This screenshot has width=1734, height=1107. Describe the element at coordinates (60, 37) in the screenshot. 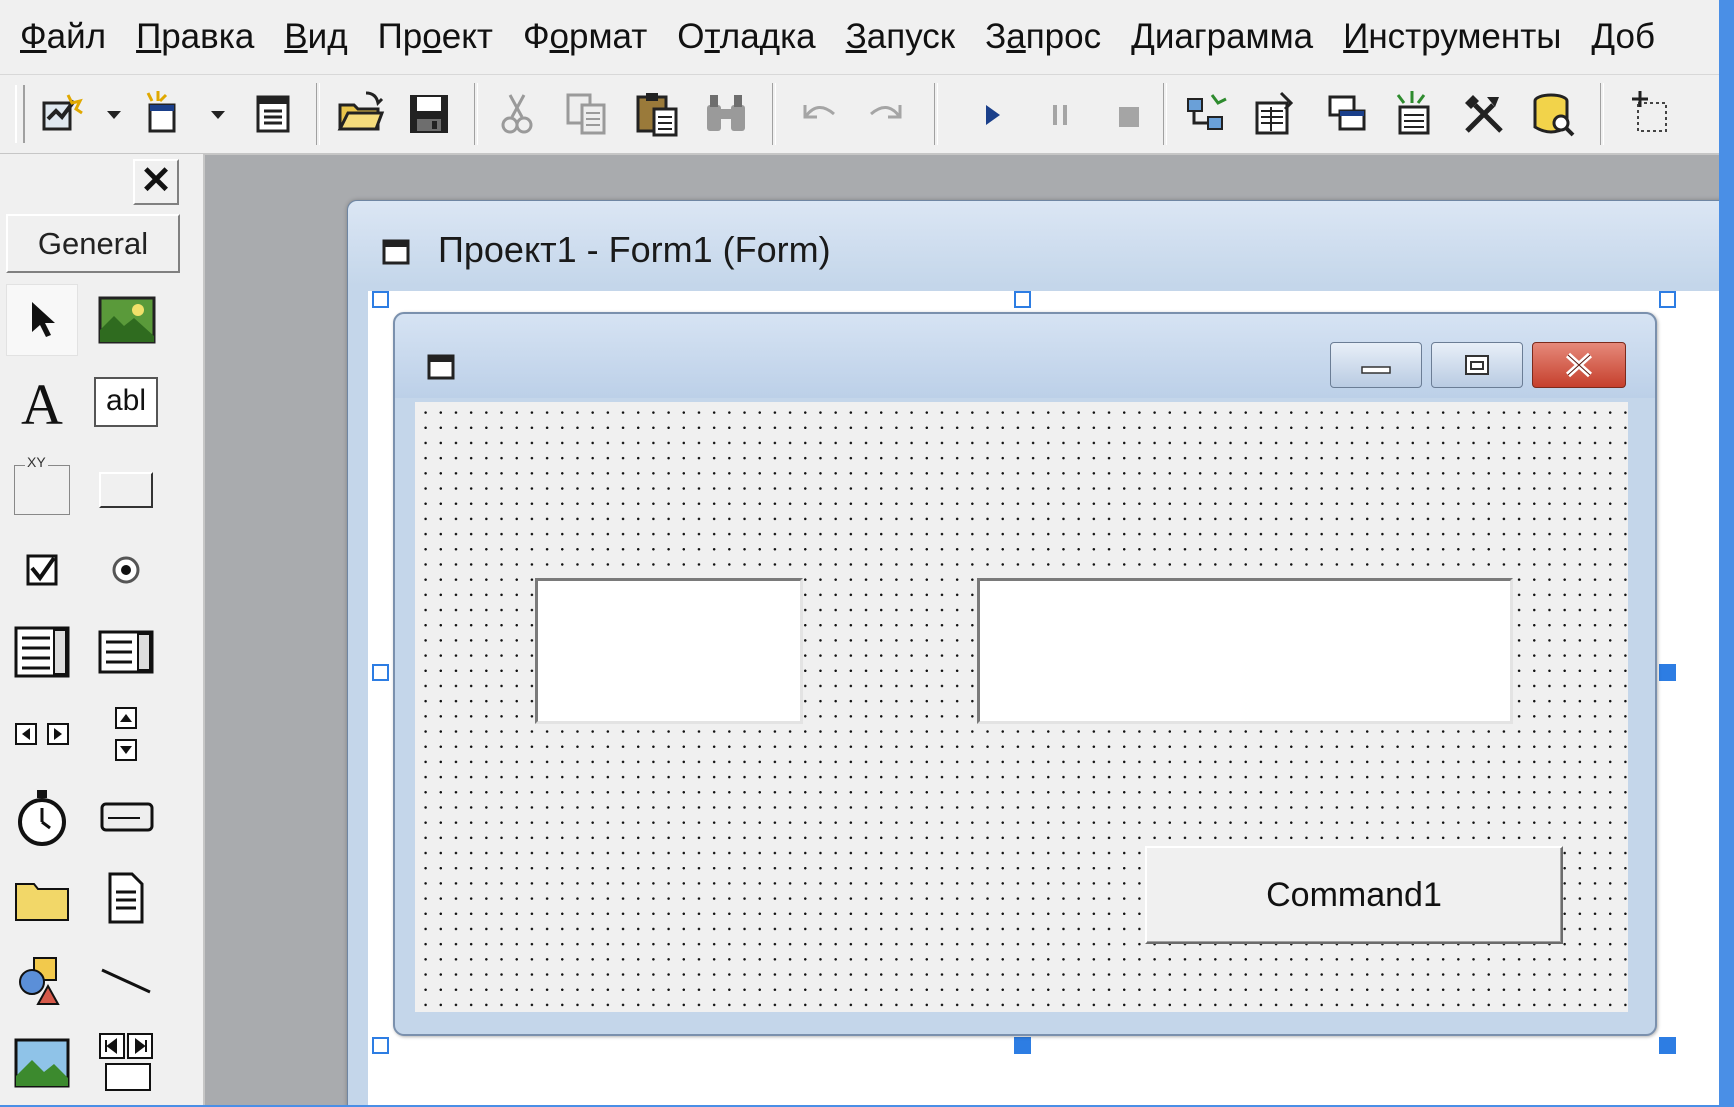

I see `menu-file: Файл` at that location.